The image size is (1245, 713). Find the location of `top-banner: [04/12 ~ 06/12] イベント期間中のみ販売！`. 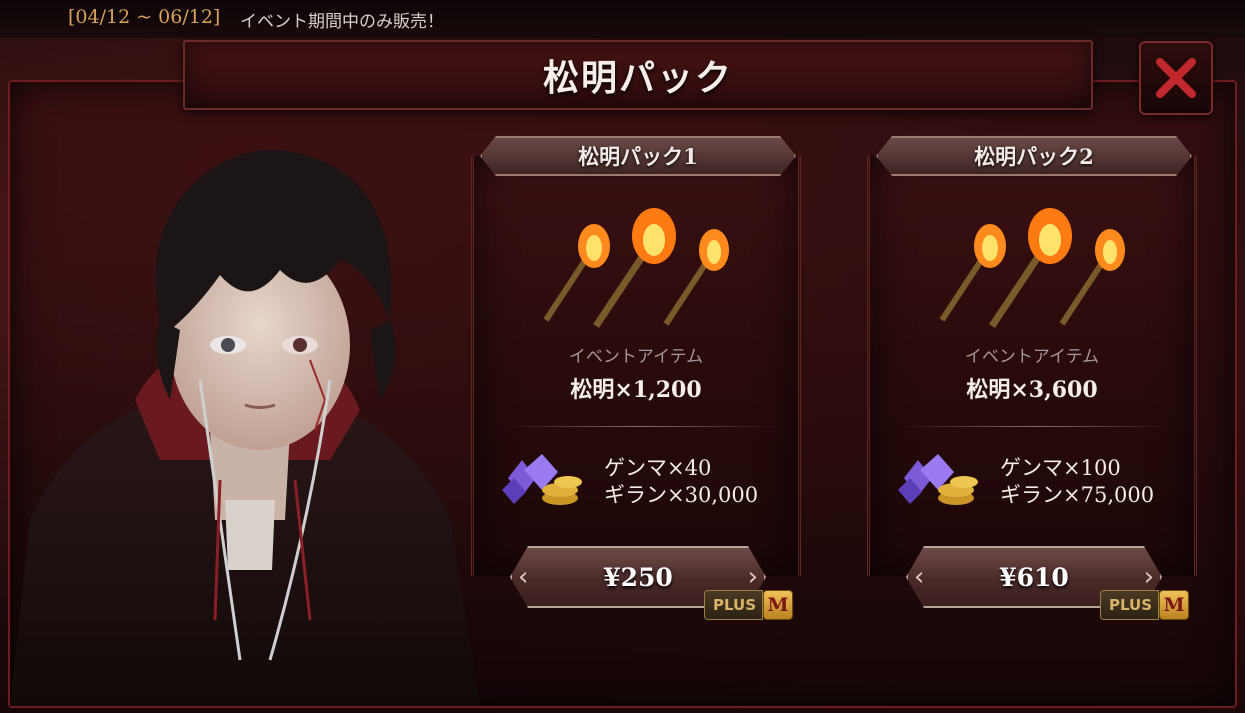

top-banner: [04/12 ~ 06/12] イベント期間中のみ販売！ is located at coordinates (622, 19).